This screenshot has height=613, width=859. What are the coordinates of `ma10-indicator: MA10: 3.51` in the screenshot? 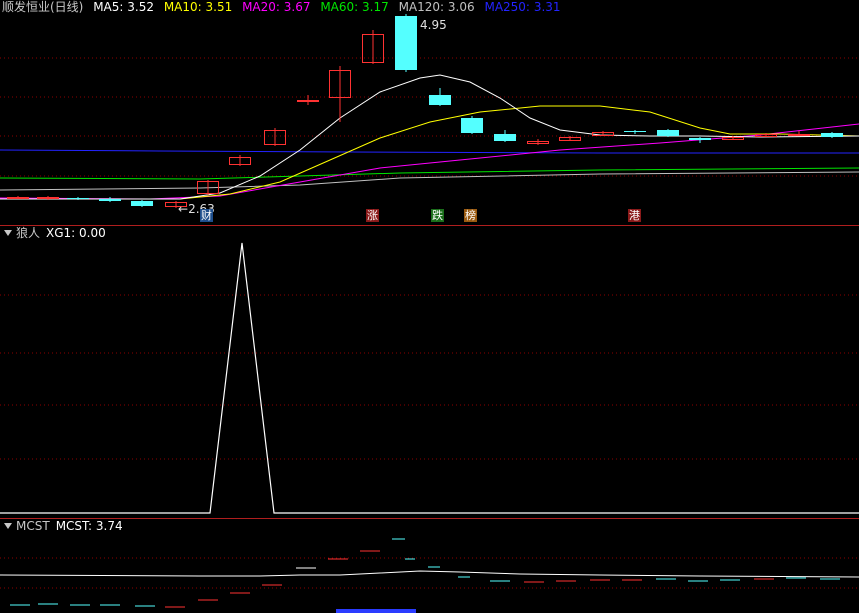 It's located at (198, 7).